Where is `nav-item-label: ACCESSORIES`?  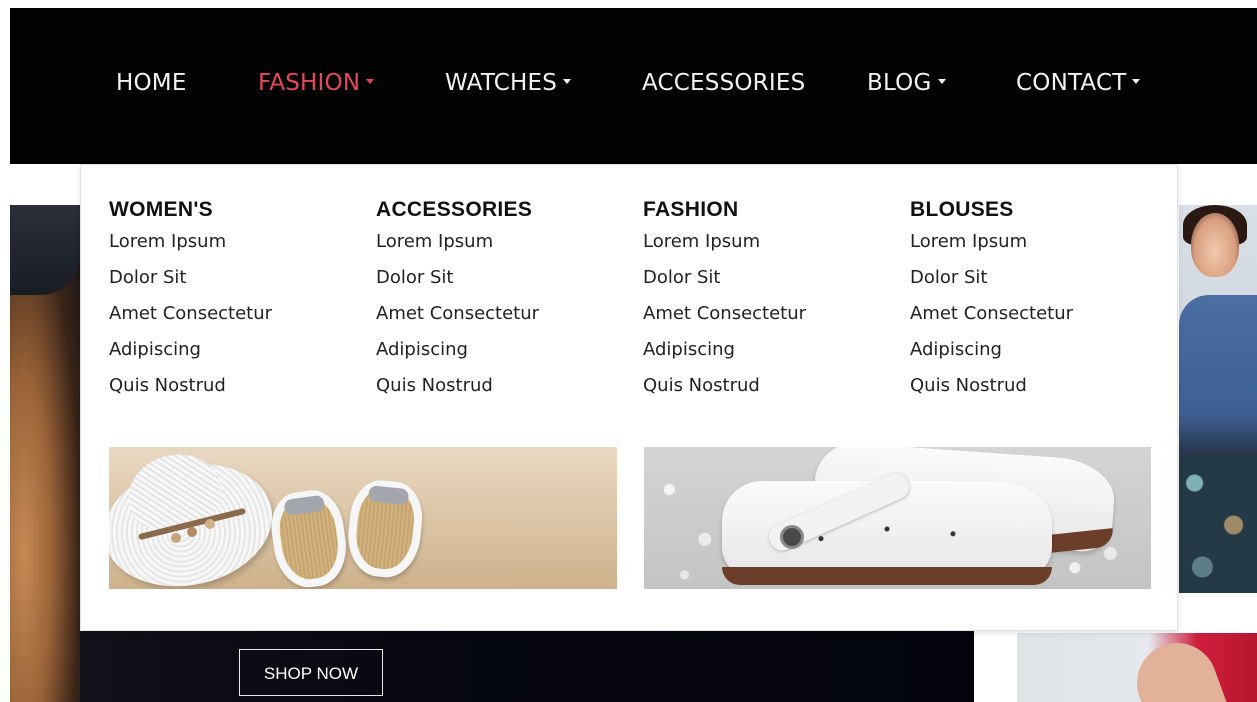 nav-item-label: ACCESSORIES is located at coordinates (724, 83).